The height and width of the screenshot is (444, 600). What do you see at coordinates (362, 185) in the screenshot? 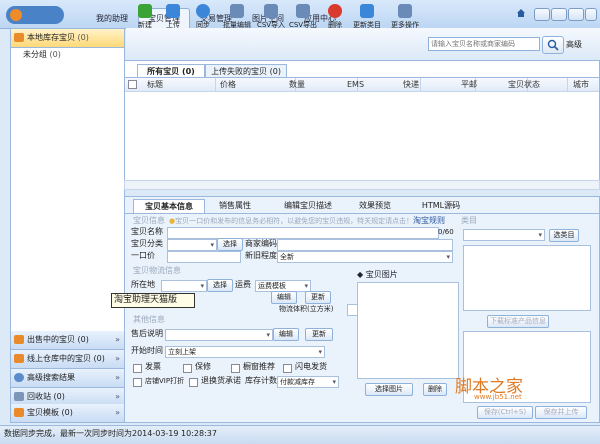
I see `horizontal-scrollbar` at bounding box center [362, 185].